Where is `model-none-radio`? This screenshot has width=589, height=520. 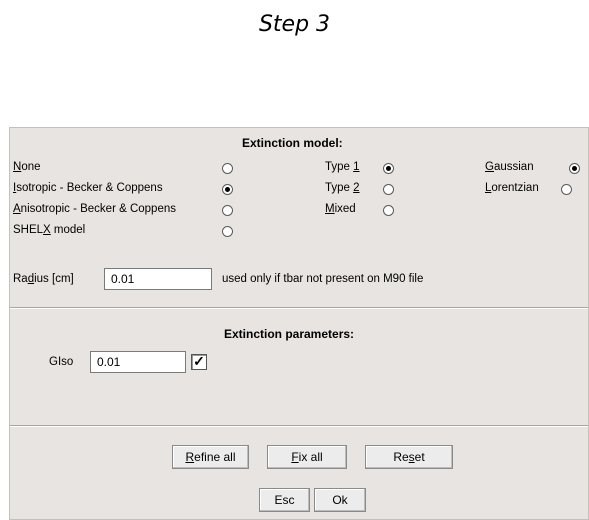 model-none-radio is located at coordinates (227, 168).